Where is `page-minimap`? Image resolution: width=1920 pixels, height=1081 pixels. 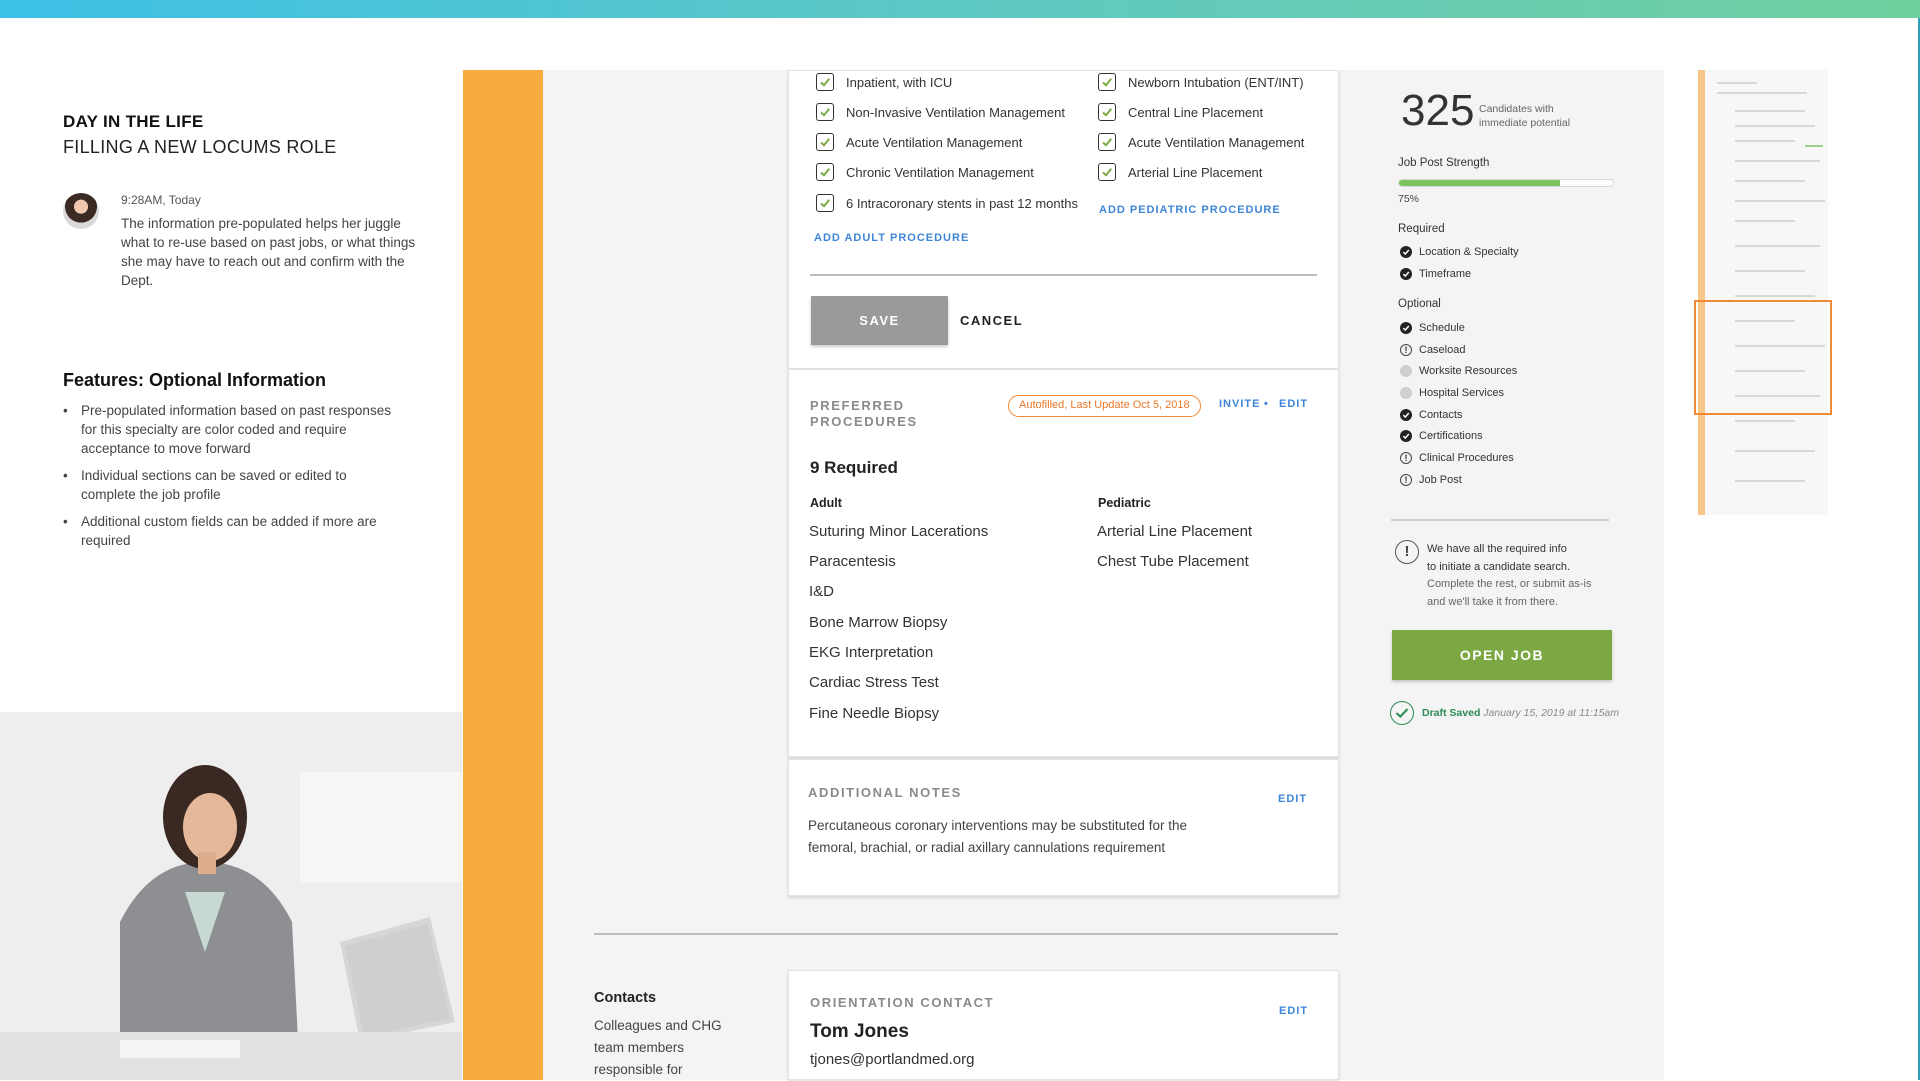 page-minimap is located at coordinates (1763, 292).